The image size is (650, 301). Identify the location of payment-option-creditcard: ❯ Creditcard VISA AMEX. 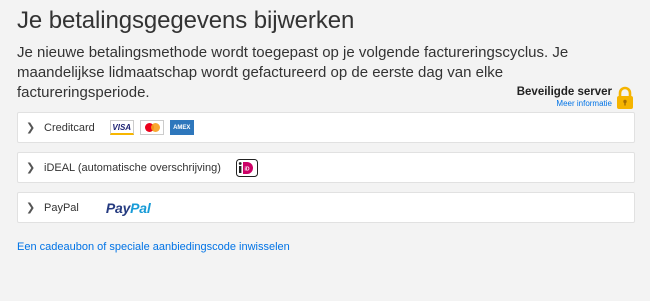
(326, 127).